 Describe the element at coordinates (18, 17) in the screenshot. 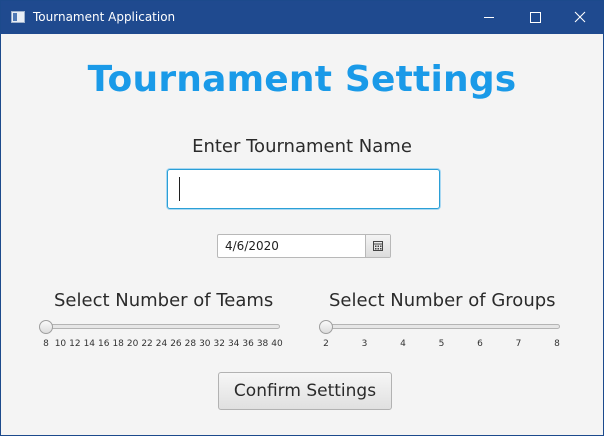

I see `app-icon` at that location.